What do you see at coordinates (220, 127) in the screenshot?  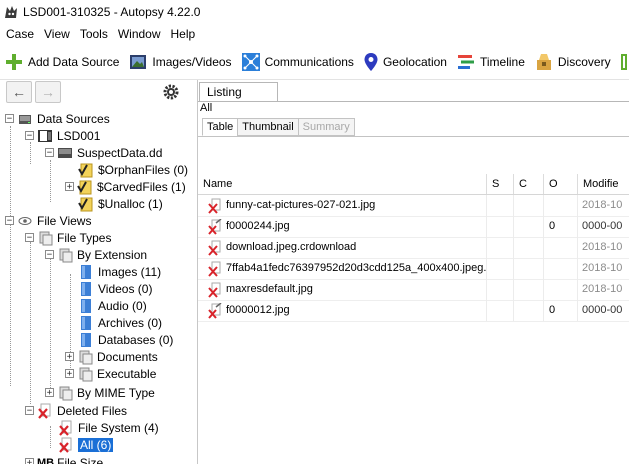 I see `tab-table: Table` at bounding box center [220, 127].